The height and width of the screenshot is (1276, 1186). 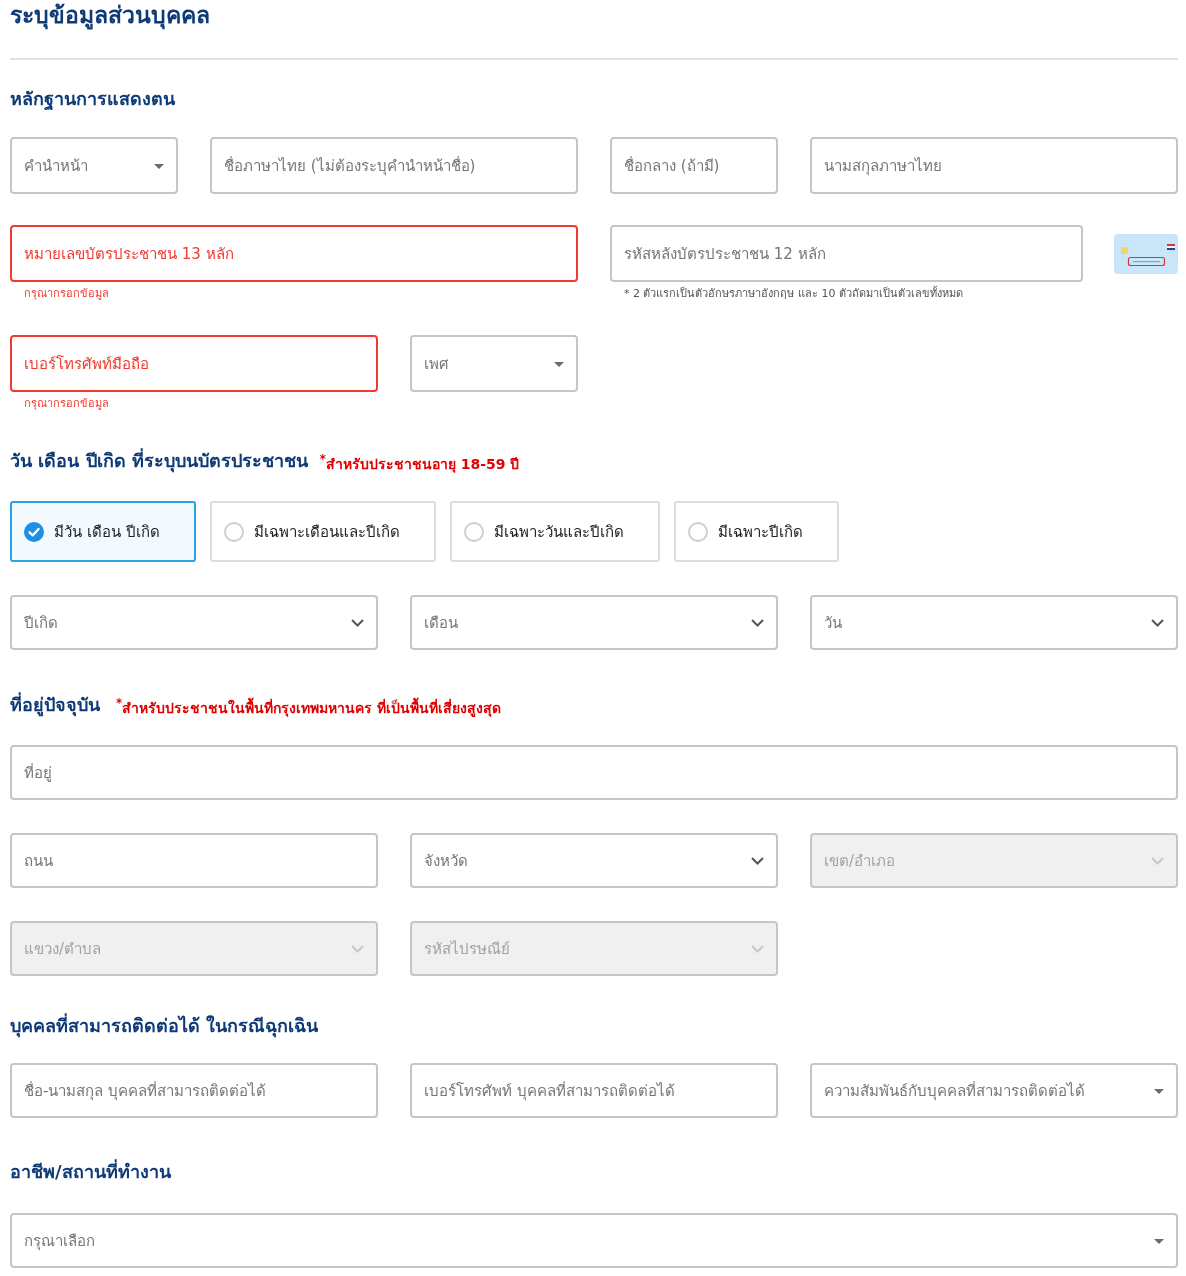 I want to click on select-field: วัน, so click(x=994, y=622).